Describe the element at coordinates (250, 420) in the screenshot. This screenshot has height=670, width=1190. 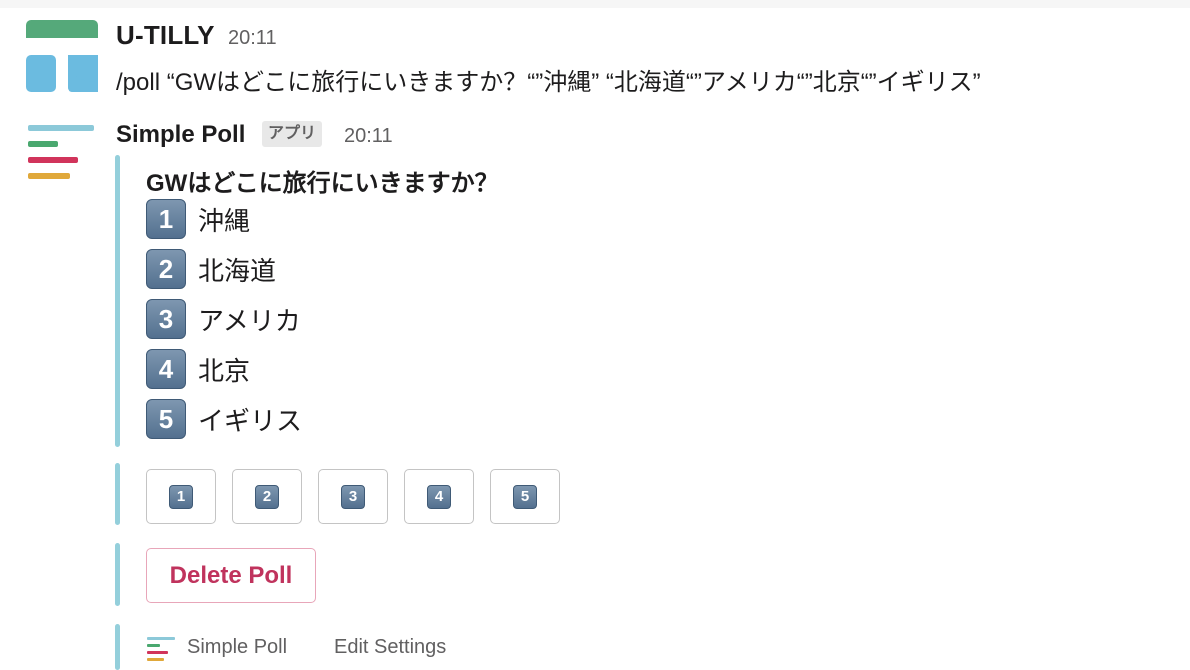
I see `option-label: イギリス` at that location.